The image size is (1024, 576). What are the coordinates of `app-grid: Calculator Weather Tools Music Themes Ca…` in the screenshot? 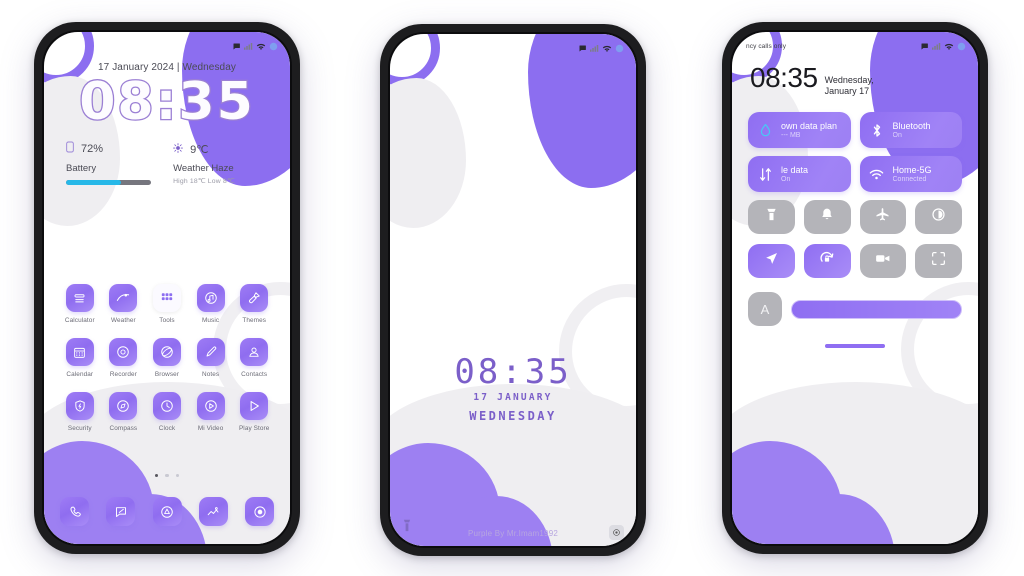 It's located at (167, 358).